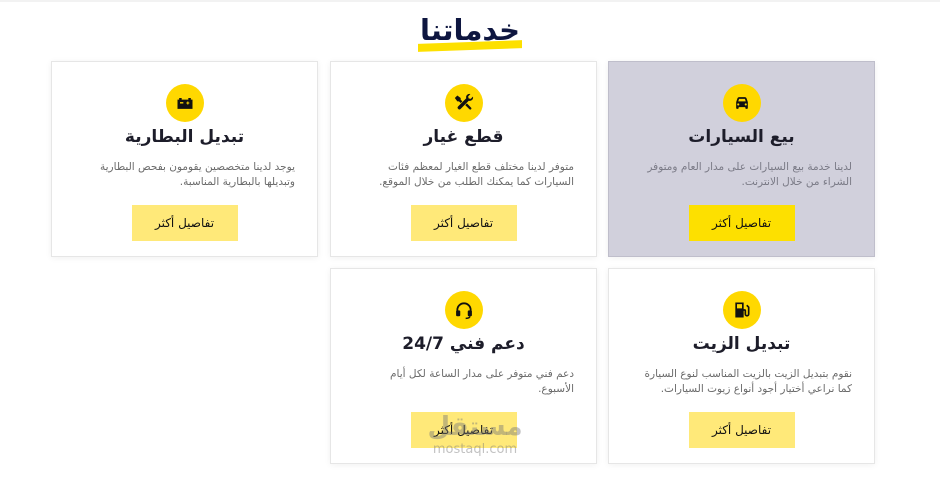 The width and height of the screenshot is (940, 478). What do you see at coordinates (741, 310) in the screenshot?
I see `gas-pump-icon` at bounding box center [741, 310].